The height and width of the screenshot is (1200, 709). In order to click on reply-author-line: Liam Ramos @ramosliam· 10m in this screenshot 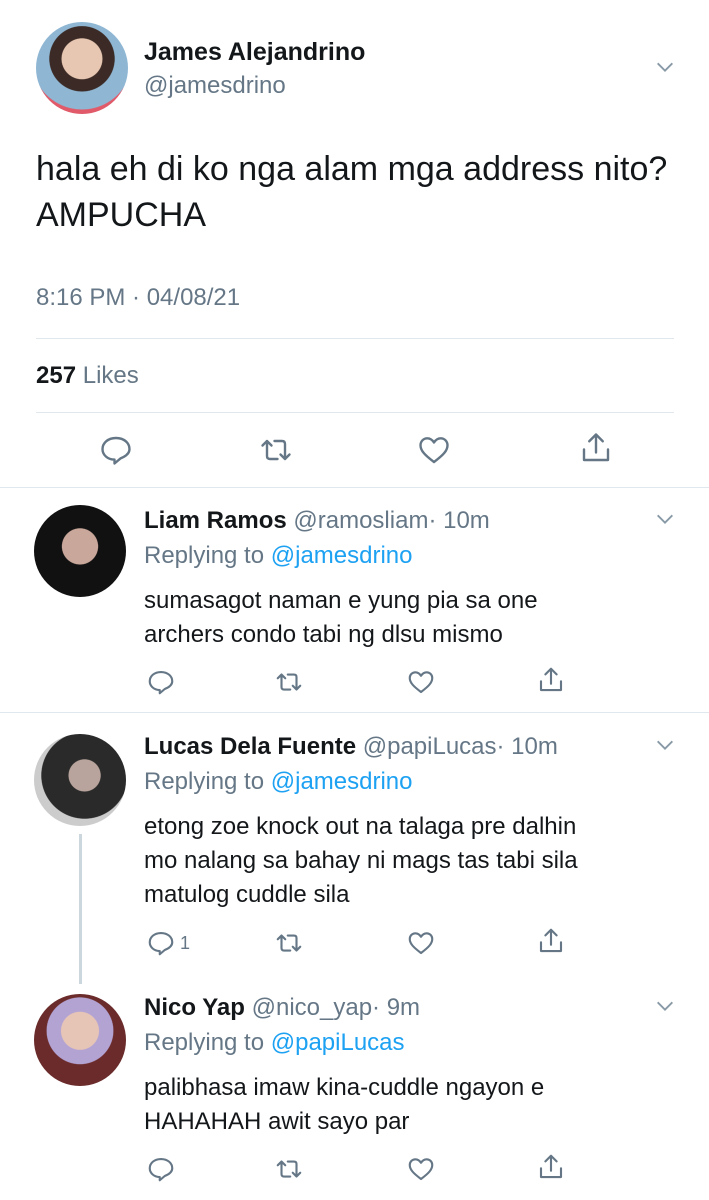, I will do `click(317, 521)`.